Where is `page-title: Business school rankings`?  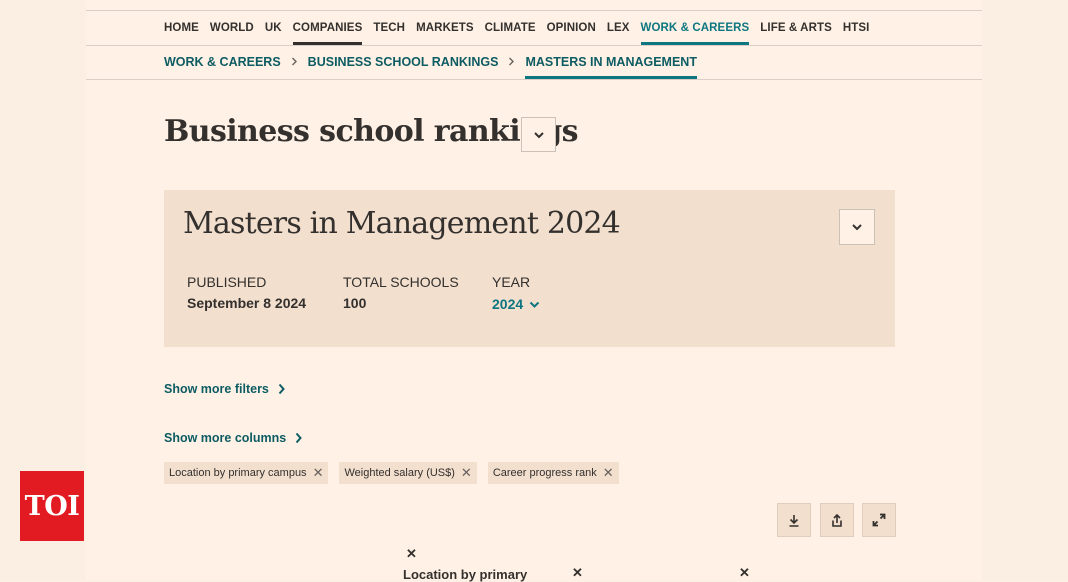 page-title: Business school rankings is located at coordinates (371, 131).